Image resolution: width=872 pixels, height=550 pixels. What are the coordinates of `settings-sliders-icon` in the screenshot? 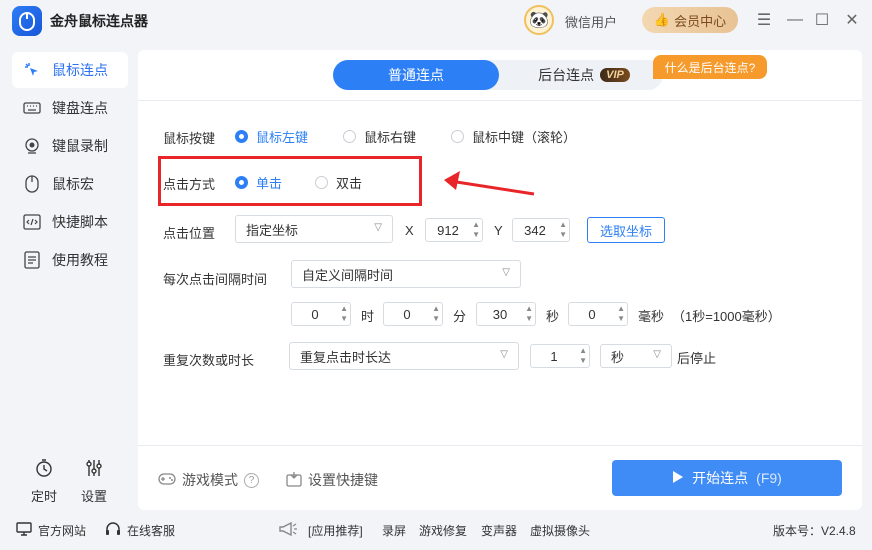 It's located at (94, 469).